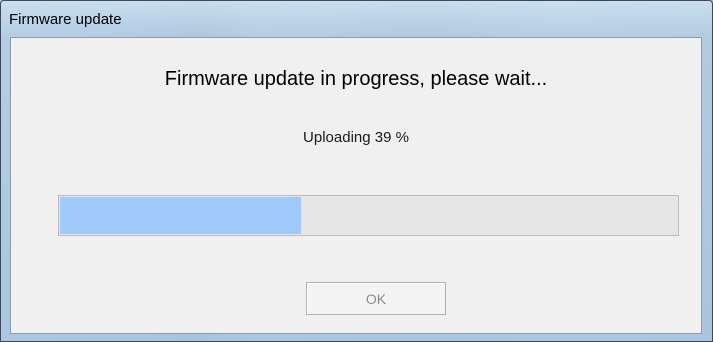 The height and width of the screenshot is (342, 713). Describe the element at coordinates (356, 18) in the screenshot. I see `window-titlebar: Firmware update` at that location.